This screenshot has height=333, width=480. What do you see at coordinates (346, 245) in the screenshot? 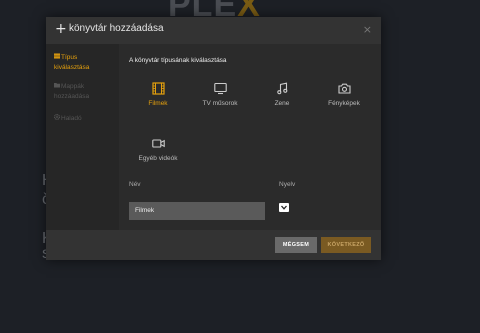
I see `next-button: KÖVETKEZŐ` at bounding box center [346, 245].